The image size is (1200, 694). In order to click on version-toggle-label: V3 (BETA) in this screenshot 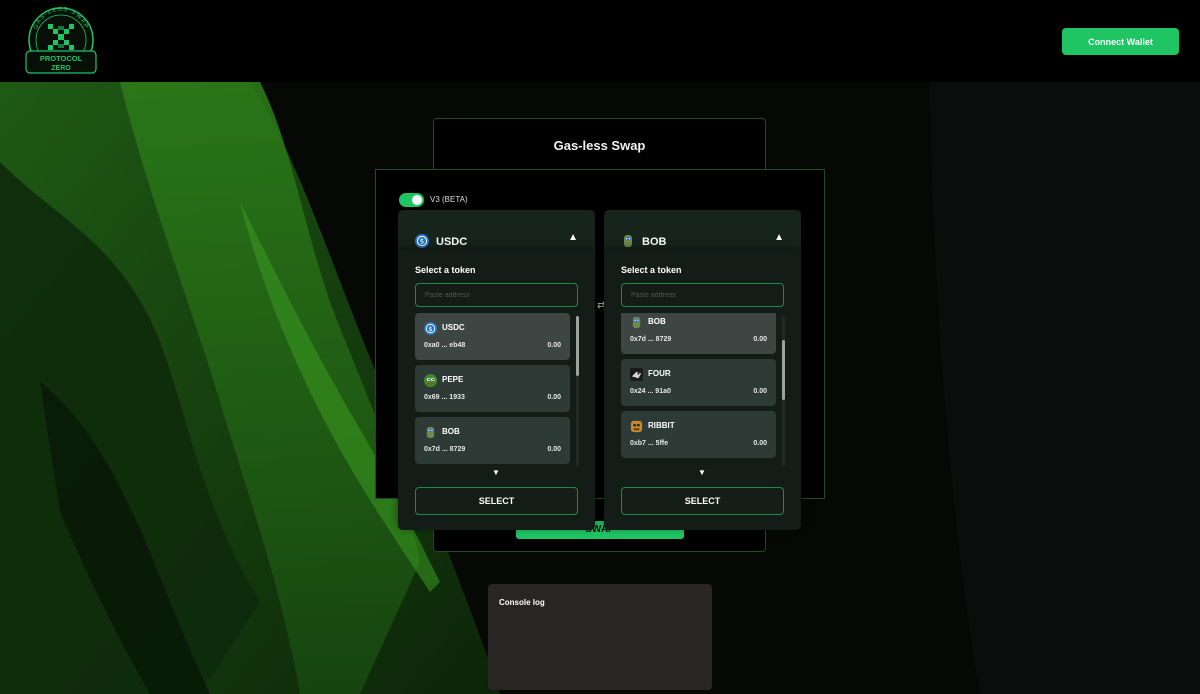, I will do `click(449, 199)`.